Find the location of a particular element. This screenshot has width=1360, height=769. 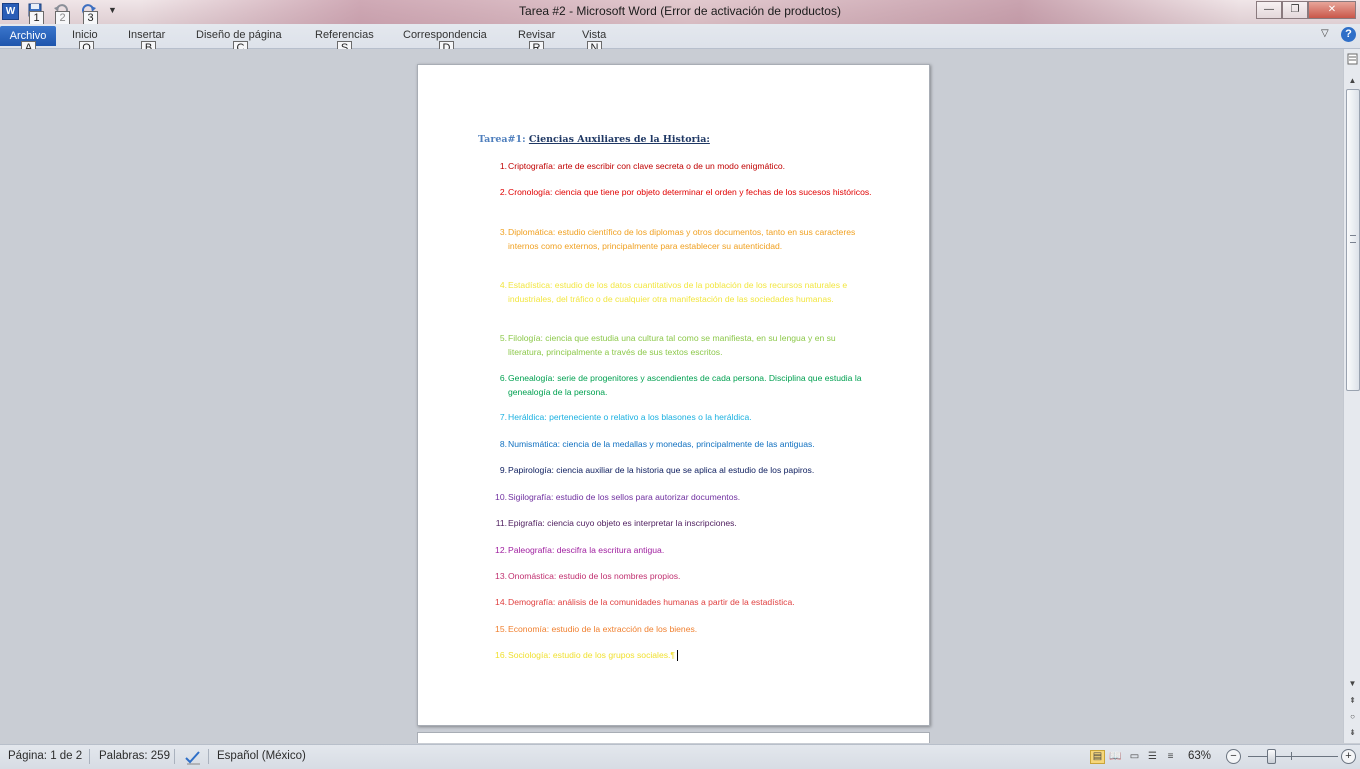

list-number: 6. is located at coordinates (503, 378).